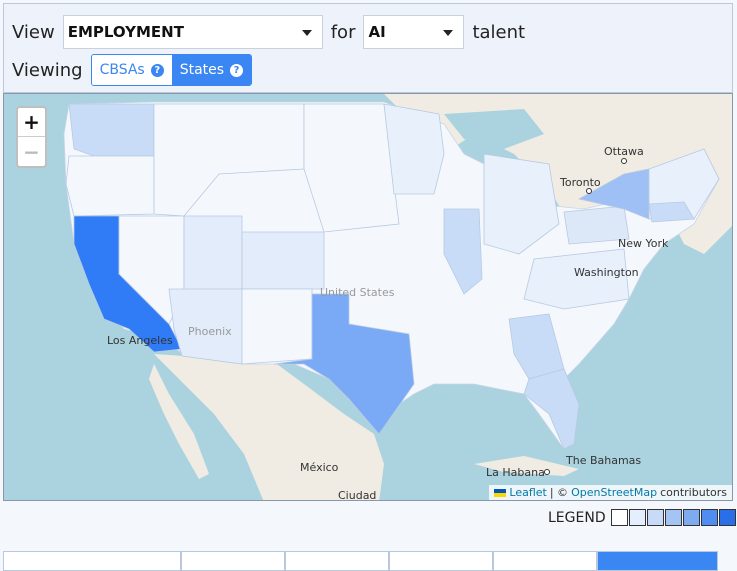  Describe the element at coordinates (283, 260) in the screenshot. I see `state-colorado` at that location.